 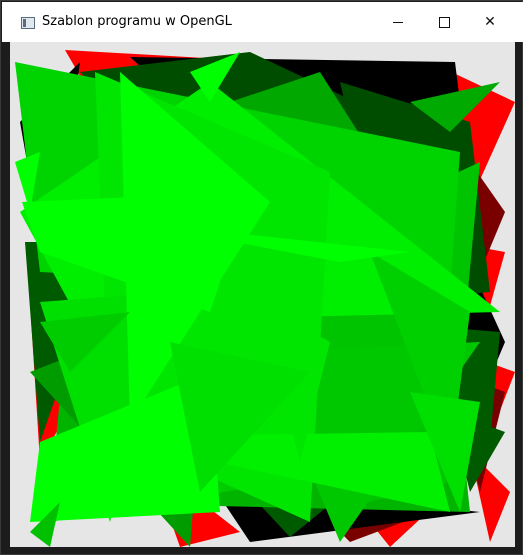 I want to click on close-button: ✕, so click(x=490, y=22).